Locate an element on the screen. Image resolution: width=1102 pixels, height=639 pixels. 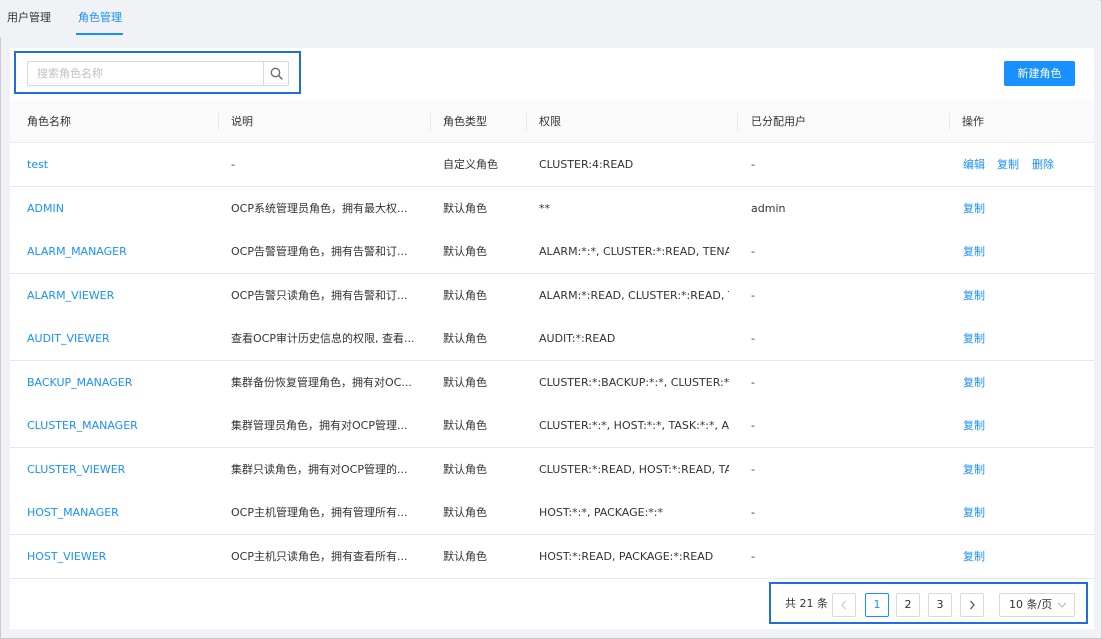
column-header-assigned-users: 已分配用户 is located at coordinates (778, 121).